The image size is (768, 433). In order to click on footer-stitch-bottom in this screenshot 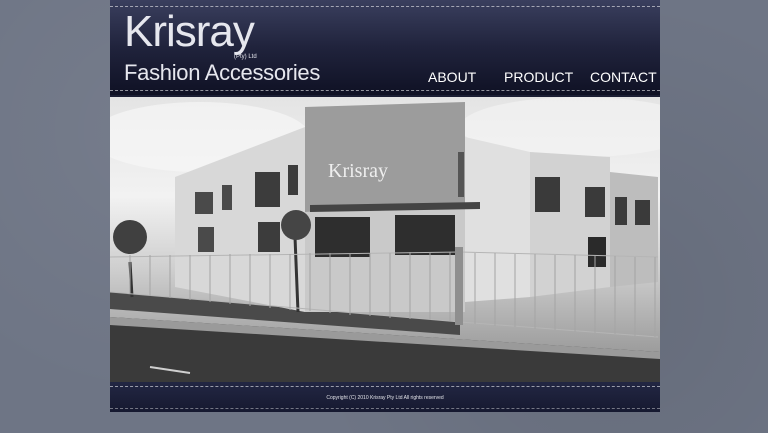, I will do `click(385, 408)`.